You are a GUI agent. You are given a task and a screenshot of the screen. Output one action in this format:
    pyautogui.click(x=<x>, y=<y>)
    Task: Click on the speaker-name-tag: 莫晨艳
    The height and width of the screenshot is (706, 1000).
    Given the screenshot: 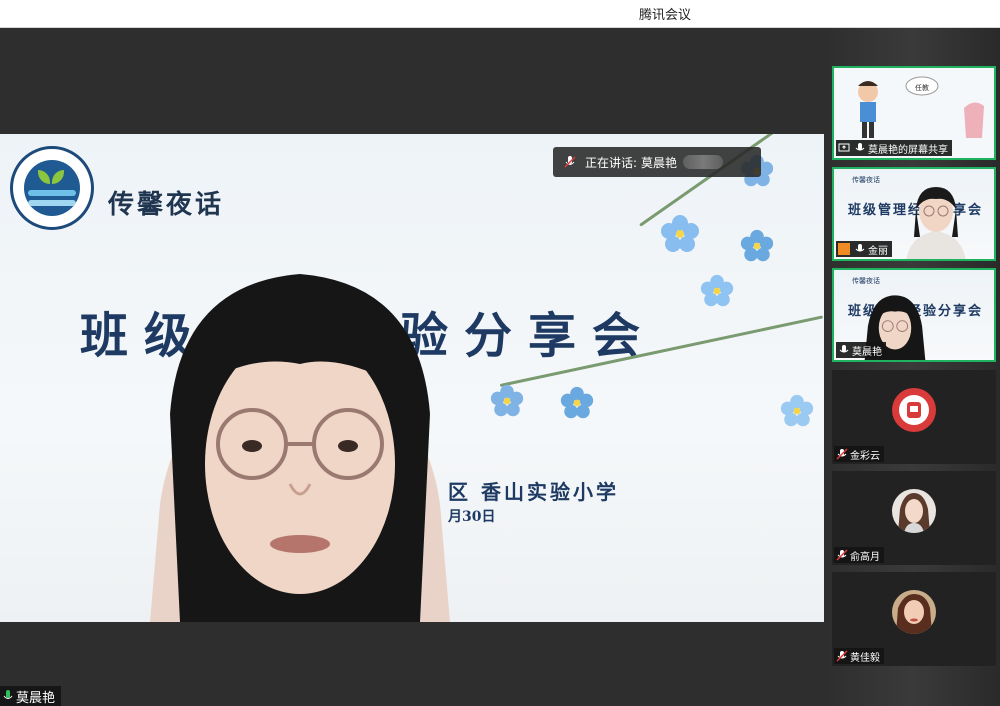 What is the action you would take?
    pyautogui.click(x=31, y=696)
    